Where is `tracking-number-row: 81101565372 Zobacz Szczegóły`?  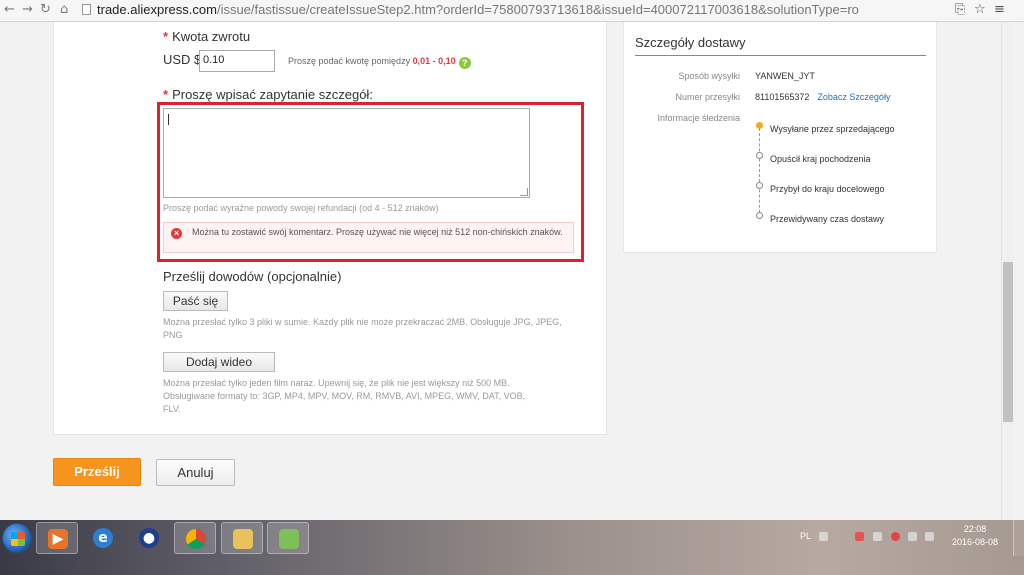 tracking-number-row: 81101565372 Zobacz Szczegóły is located at coordinates (822, 97).